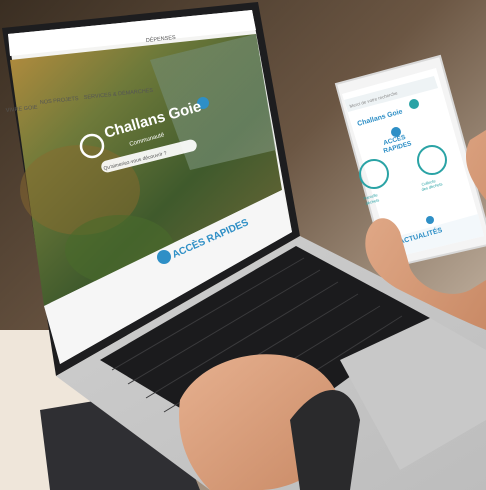 Image resolution: width=486 pixels, height=490 pixels. Describe the element at coordinates (430, 220) in the screenshot. I see `phone-news-icon` at that location.